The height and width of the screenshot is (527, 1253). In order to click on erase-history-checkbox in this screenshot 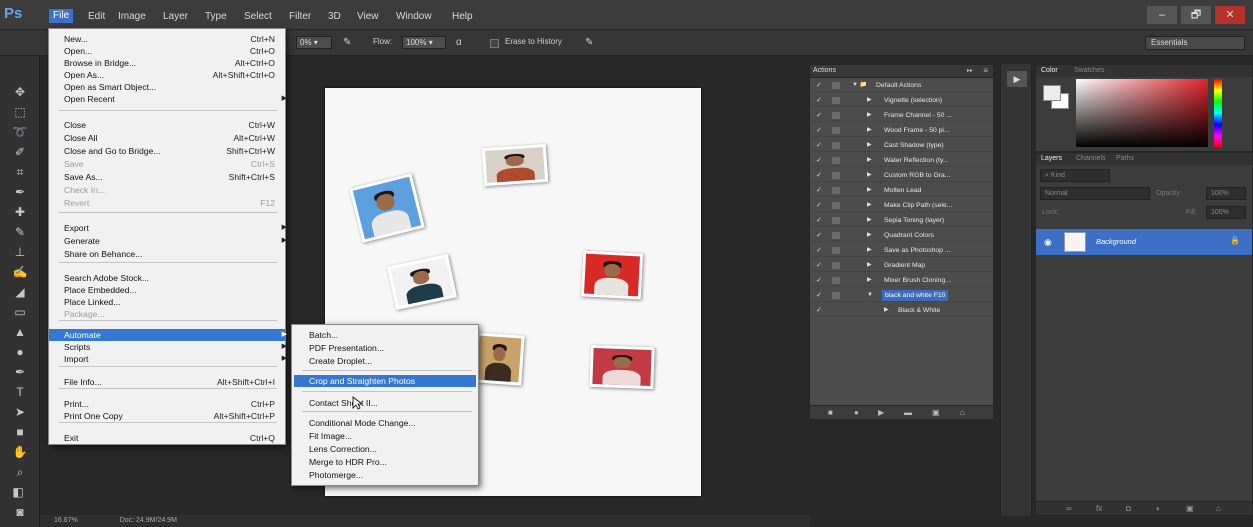, I will do `click(494, 43)`.